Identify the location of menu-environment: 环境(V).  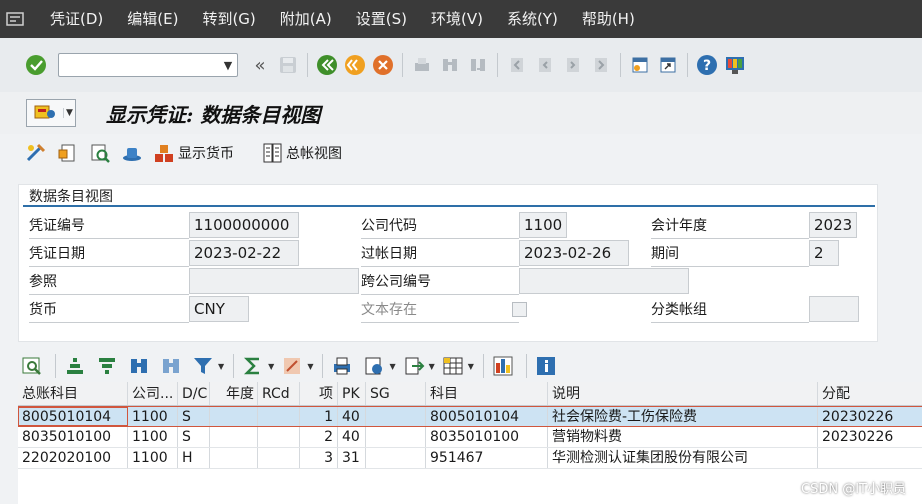
(457, 19).